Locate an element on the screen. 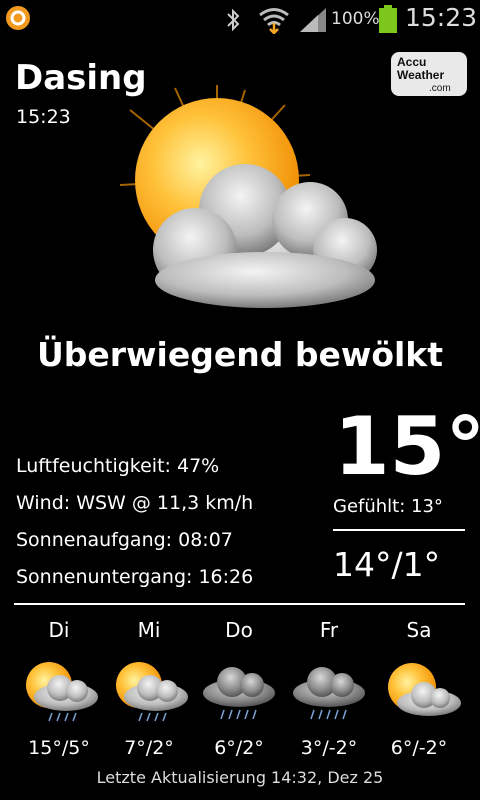  forecast-day-label: Do is located at coordinates (239, 630).